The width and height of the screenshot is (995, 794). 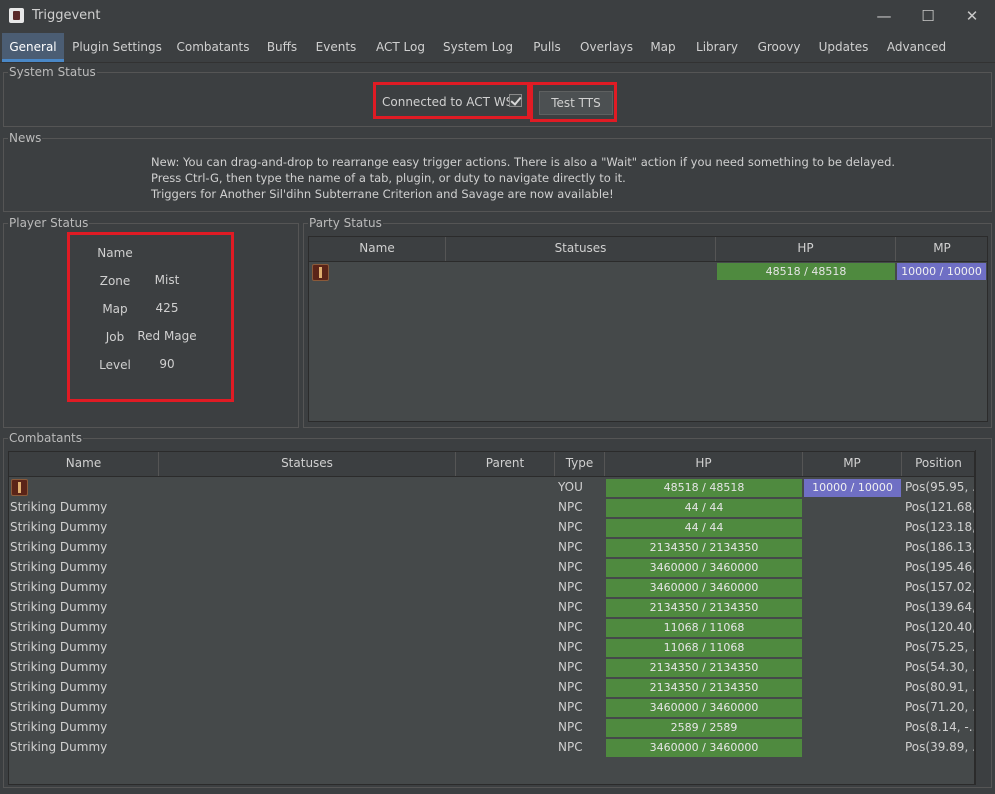 I want to click on tab-act-log: ACT Log, so click(x=400, y=47).